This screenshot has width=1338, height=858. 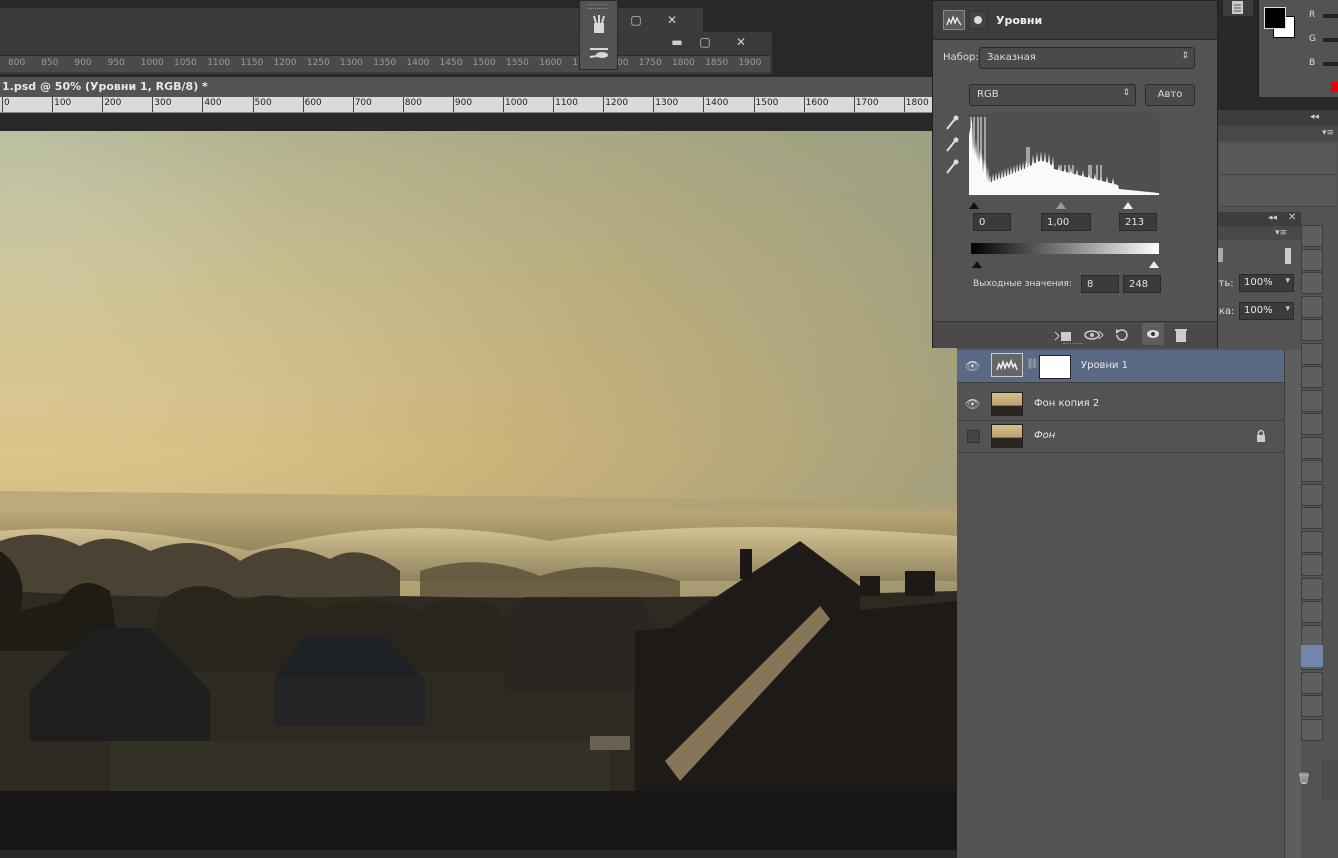 I want to click on black-eyedropper-icon, so click(x=952, y=123).